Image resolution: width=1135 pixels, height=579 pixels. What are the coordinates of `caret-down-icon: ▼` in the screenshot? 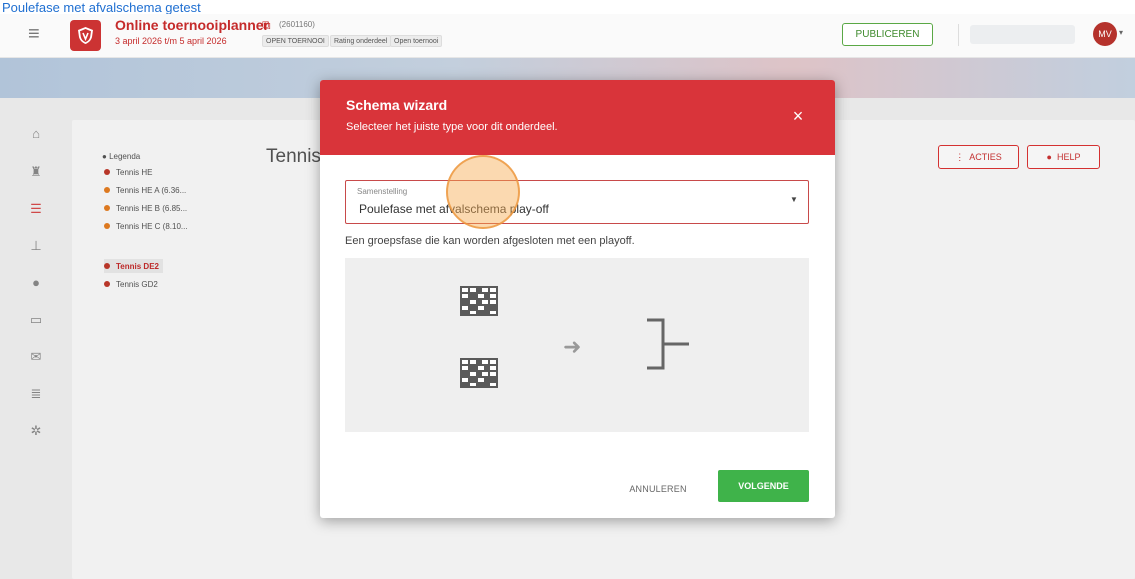 It's located at (794, 199).